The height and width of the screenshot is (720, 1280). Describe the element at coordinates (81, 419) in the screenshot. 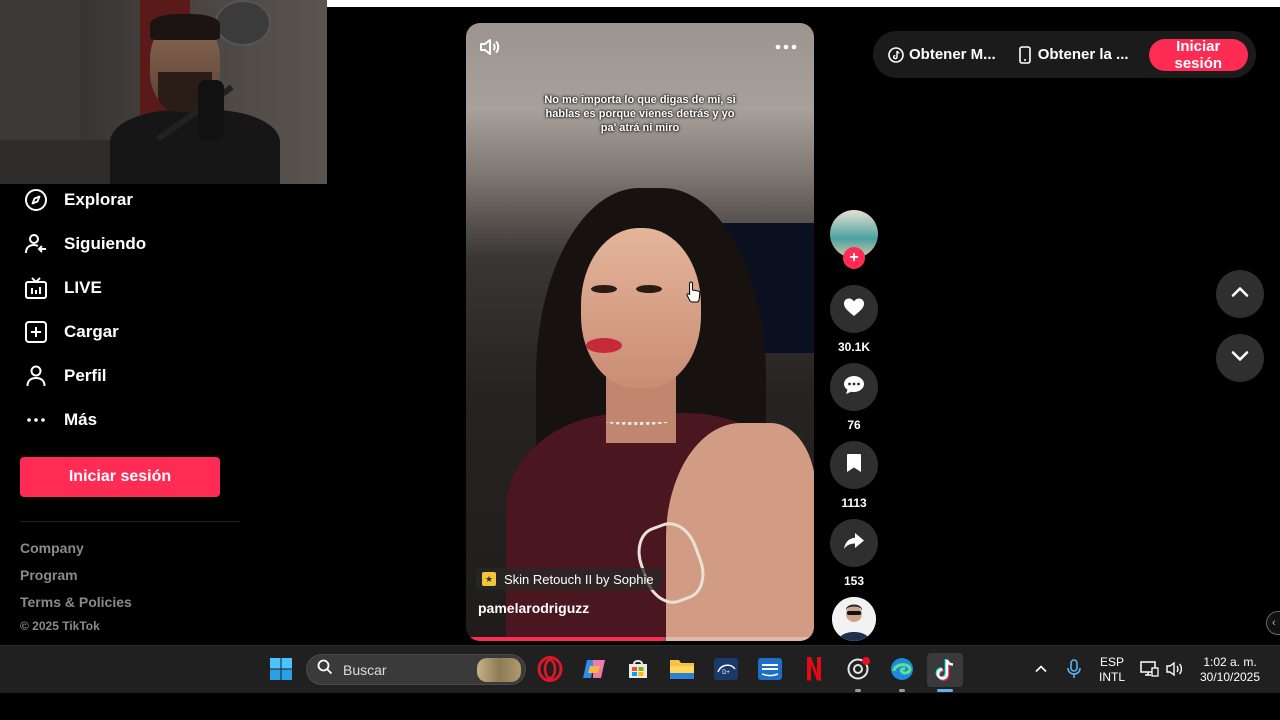

I see `sidebar-item-label: Más` at that location.